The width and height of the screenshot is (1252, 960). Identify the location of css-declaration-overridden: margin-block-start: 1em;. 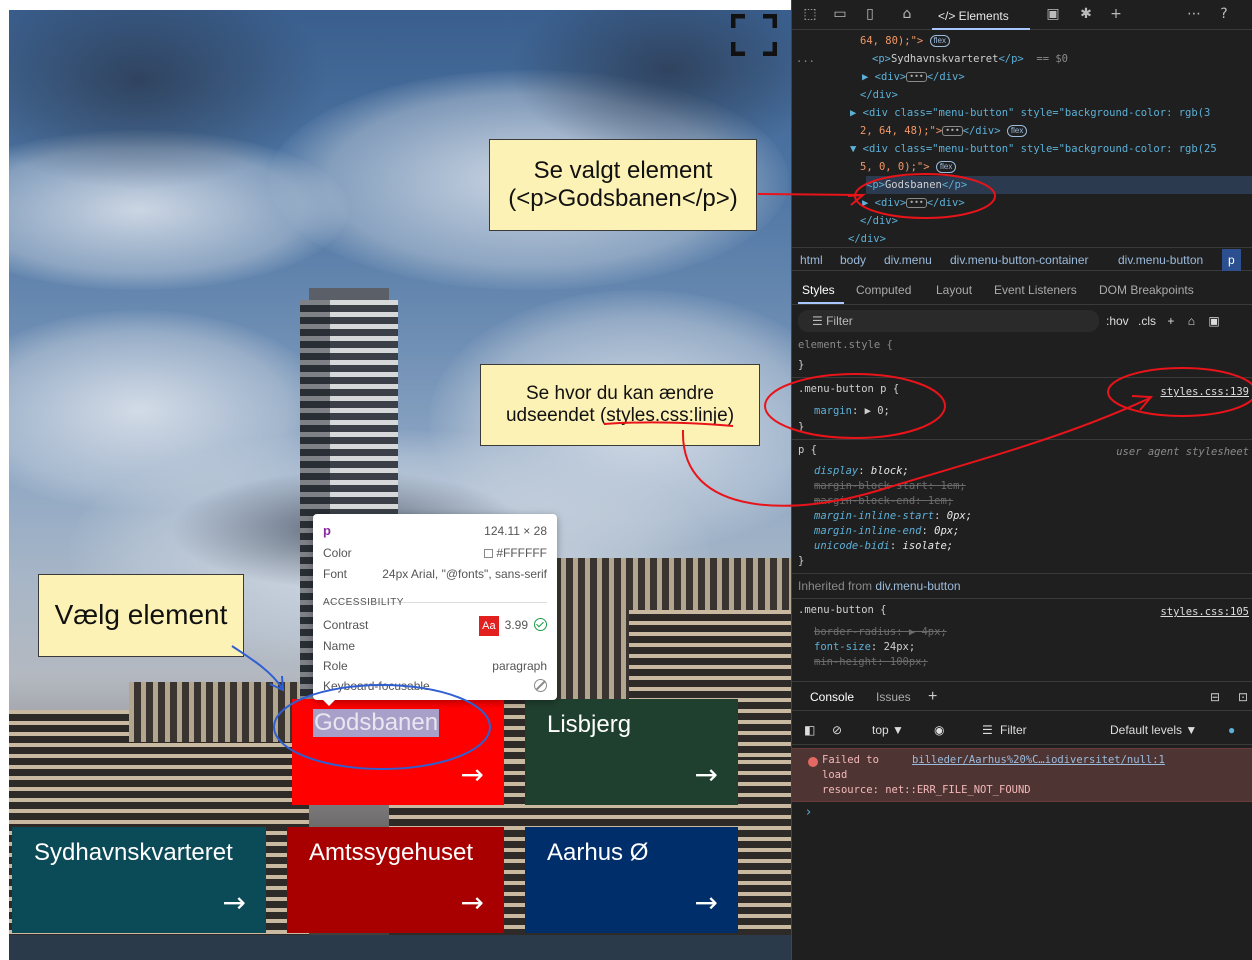
(890, 486).